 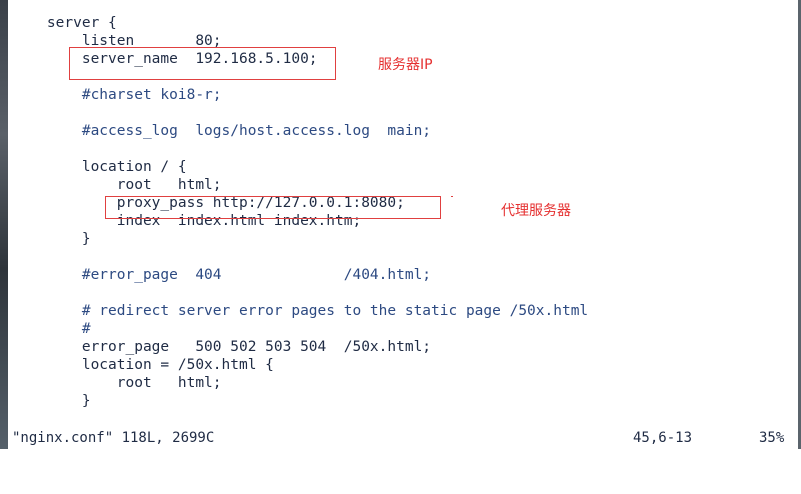 What do you see at coordinates (143, 365) in the screenshot?
I see `code-line: location = /50x.html {` at bounding box center [143, 365].